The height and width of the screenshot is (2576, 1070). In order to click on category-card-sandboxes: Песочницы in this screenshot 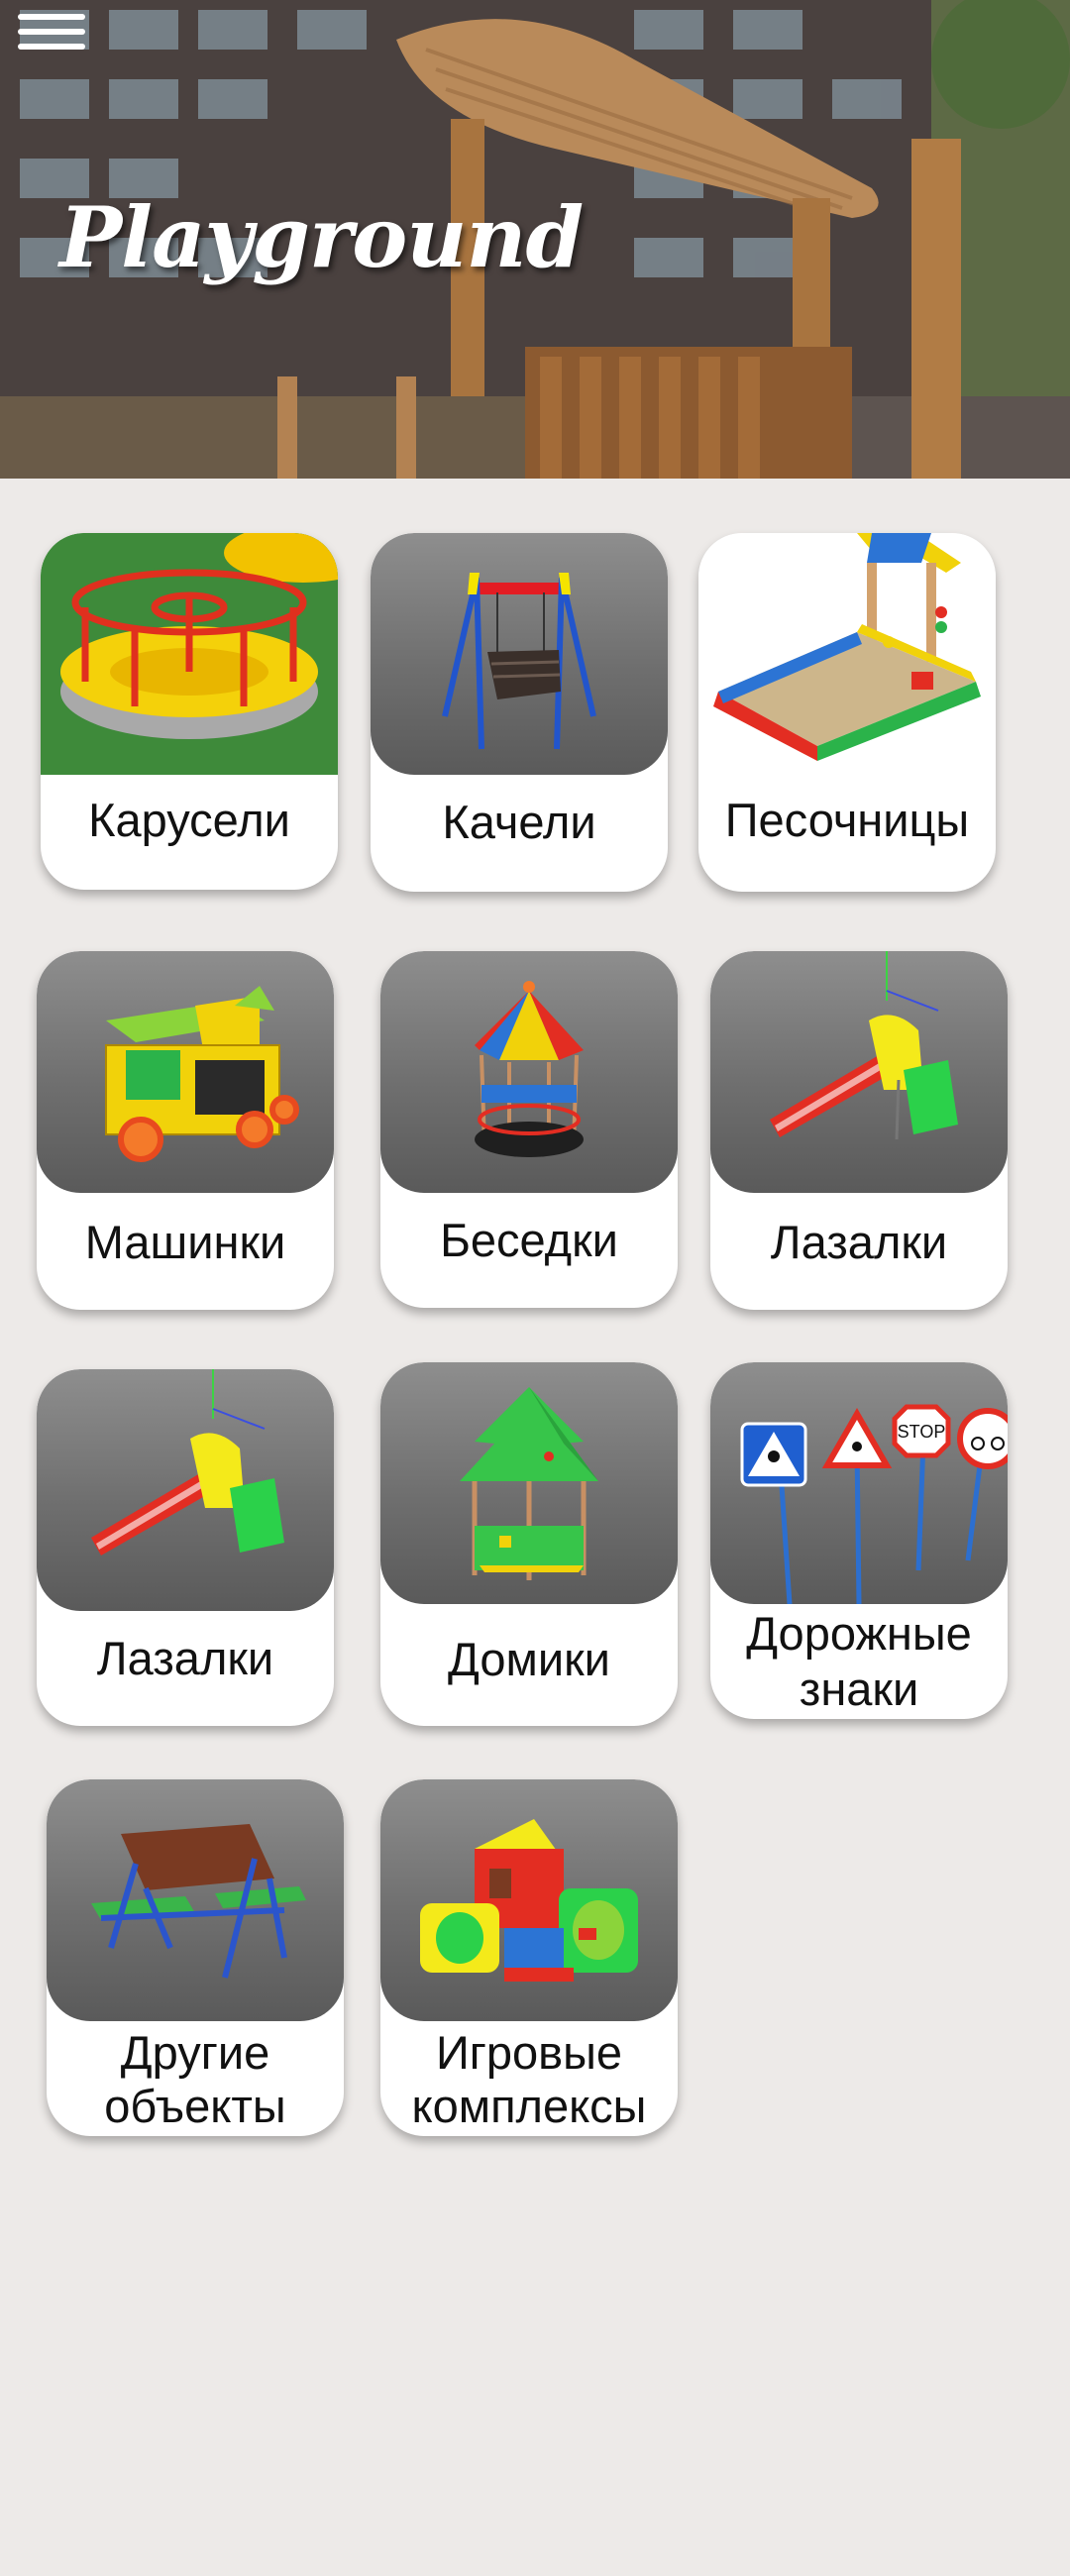, I will do `click(847, 712)`.